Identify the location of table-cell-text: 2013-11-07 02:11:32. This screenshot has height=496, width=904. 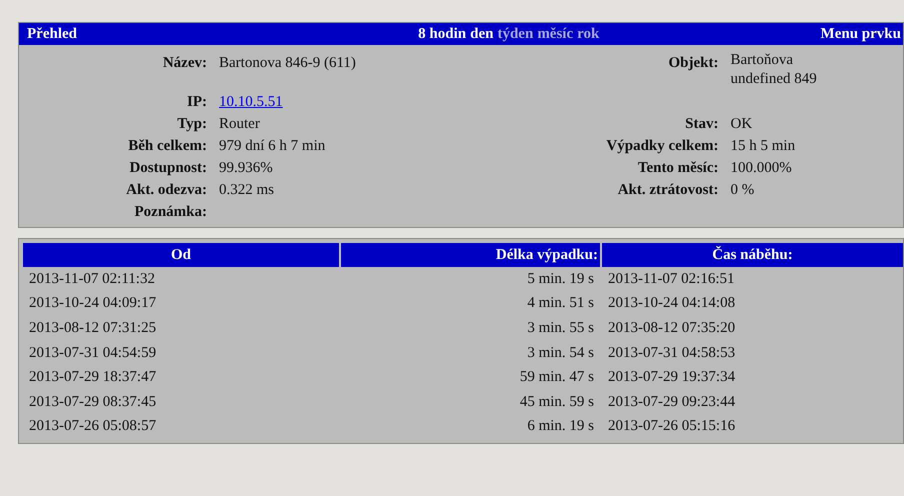
(92, 279).